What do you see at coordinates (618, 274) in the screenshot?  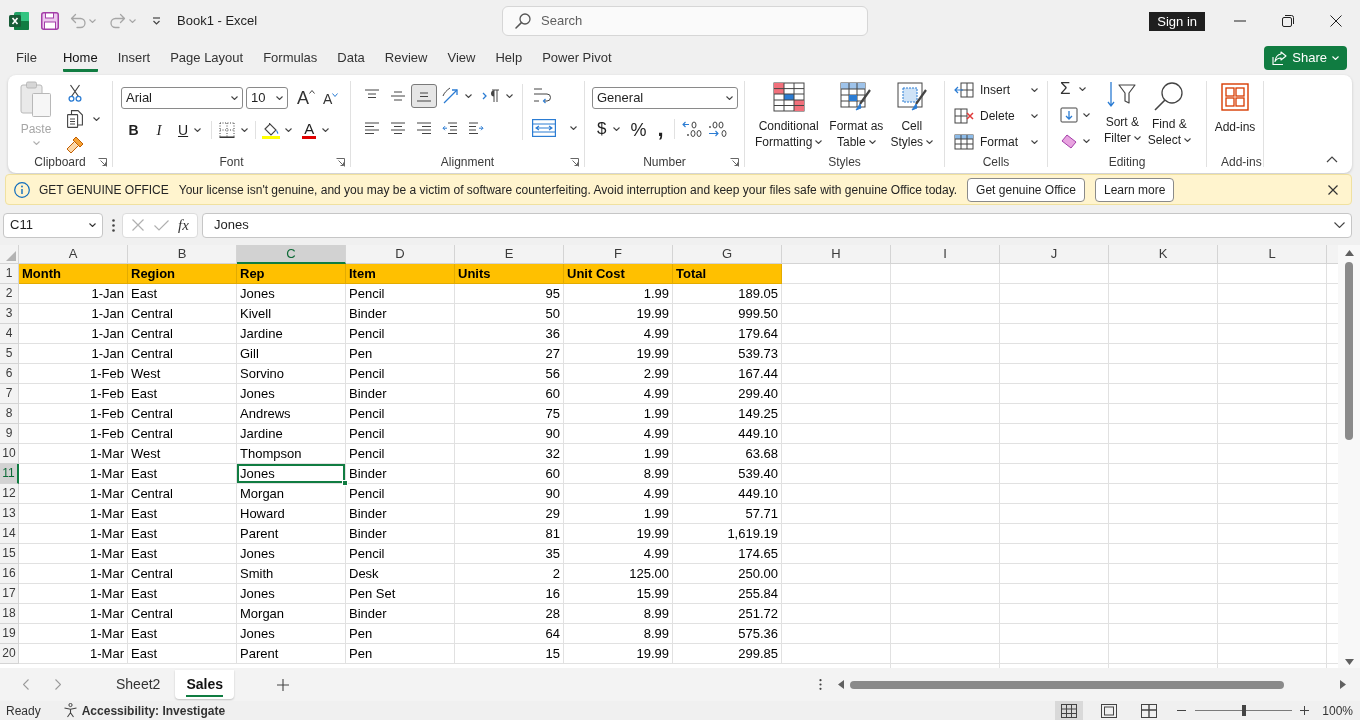 I see `column-title-cell: Unit Cost` at bounding box center [618, 274].